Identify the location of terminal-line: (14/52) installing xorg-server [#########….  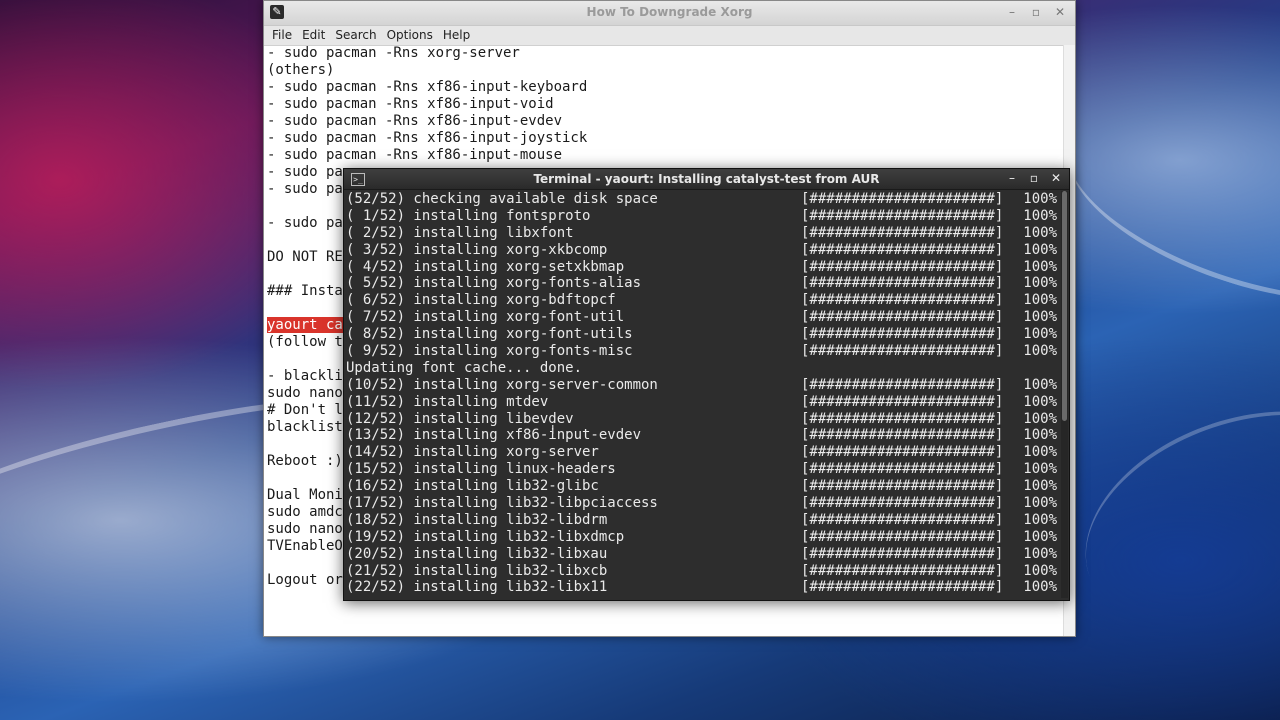
(702, 452).